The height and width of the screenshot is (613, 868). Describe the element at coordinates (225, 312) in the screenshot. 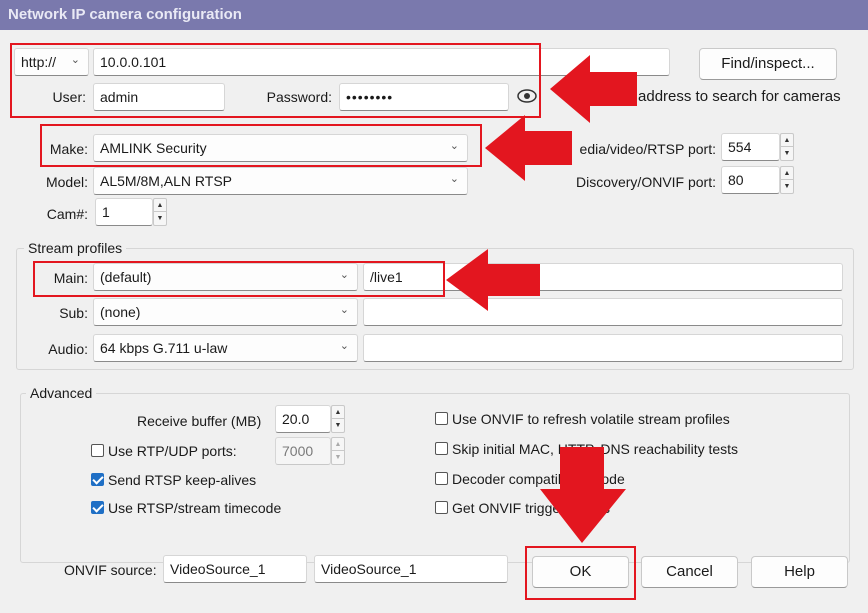

I see `sub-profile-select: (none) ⌄` at that location.